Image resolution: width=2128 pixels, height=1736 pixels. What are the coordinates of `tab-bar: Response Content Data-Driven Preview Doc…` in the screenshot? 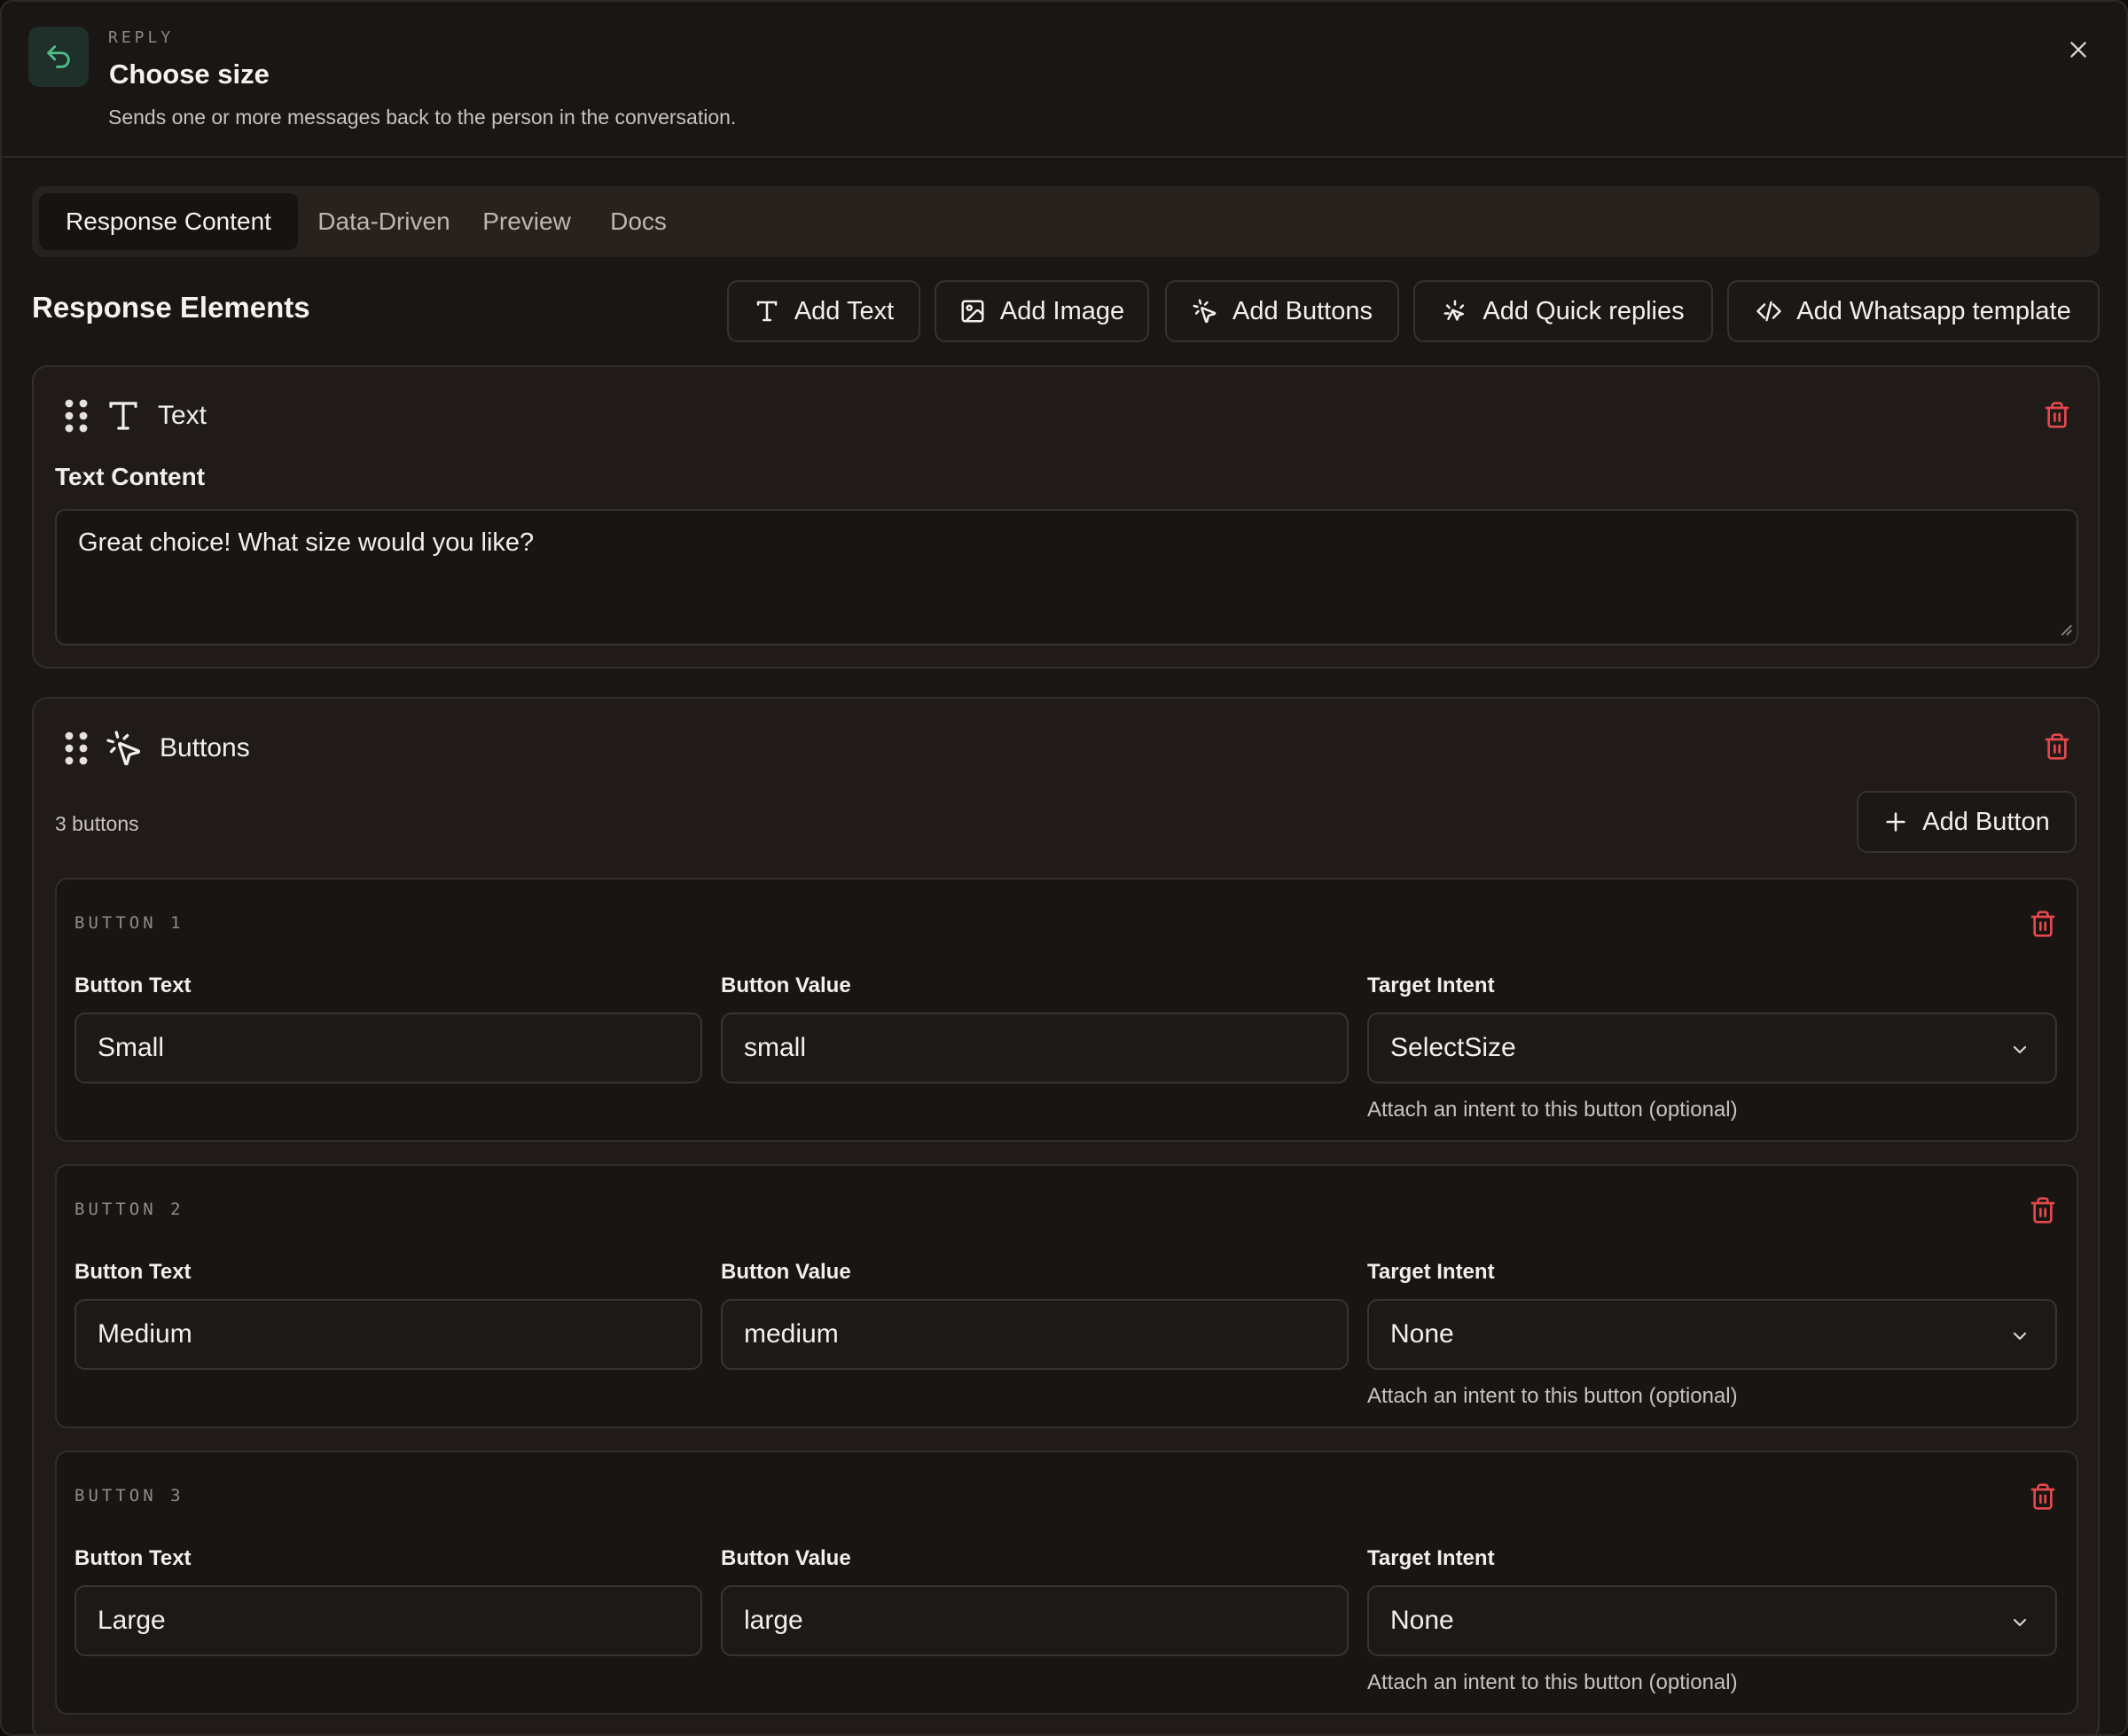 It's located at (1066, 221).